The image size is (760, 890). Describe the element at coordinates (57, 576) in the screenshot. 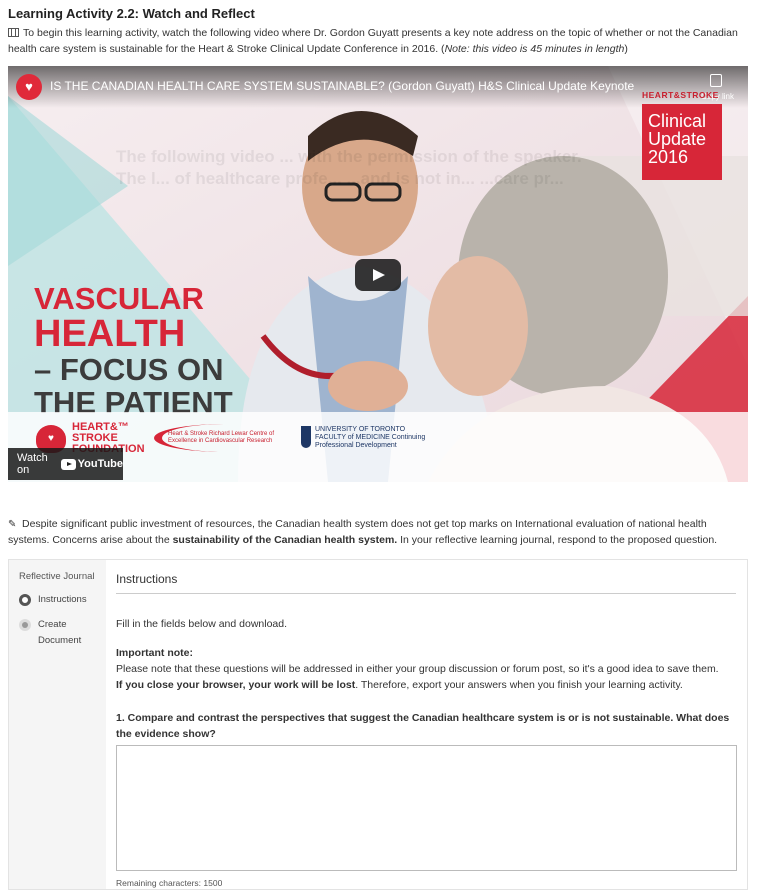

I see `sidebar-title: Reflective Journal` at that location.